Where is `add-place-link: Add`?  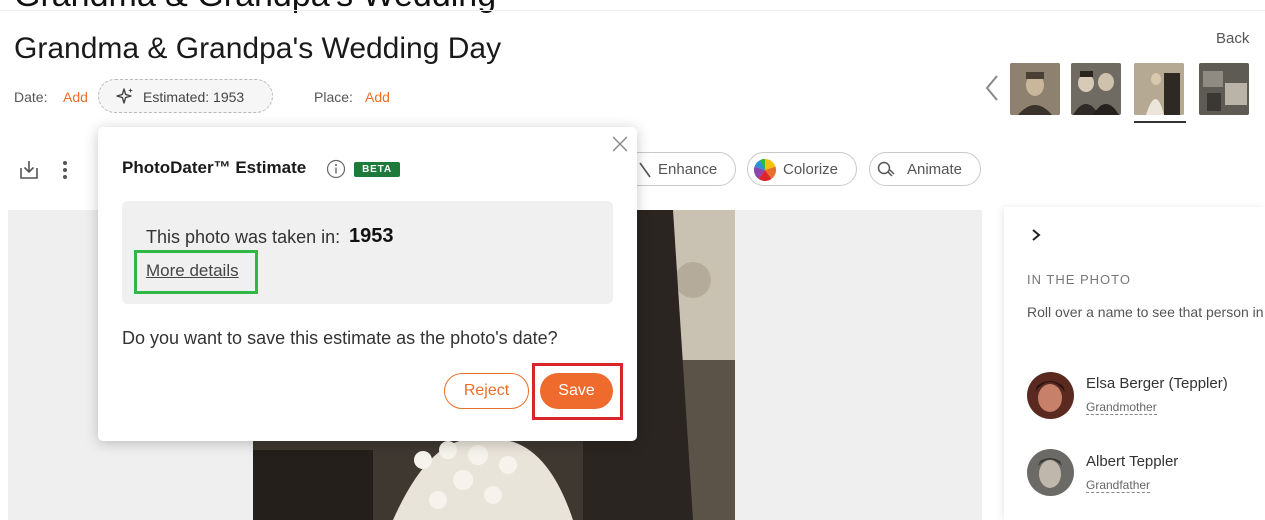
add-place-link: Add is located at coordinates (377, 97).